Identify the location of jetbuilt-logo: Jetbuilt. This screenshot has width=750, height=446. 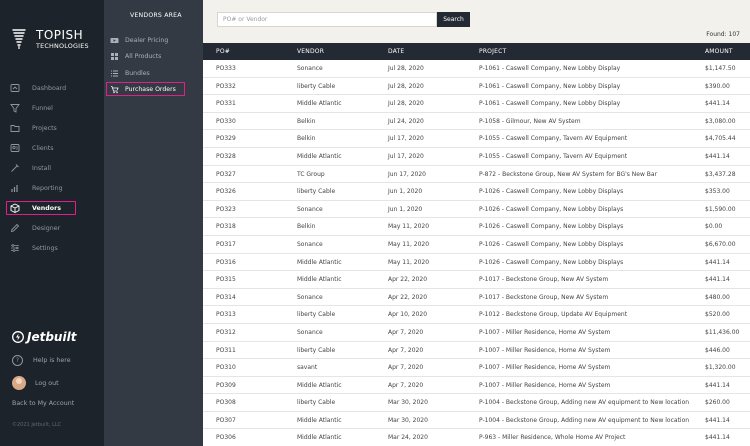
(44, 337).